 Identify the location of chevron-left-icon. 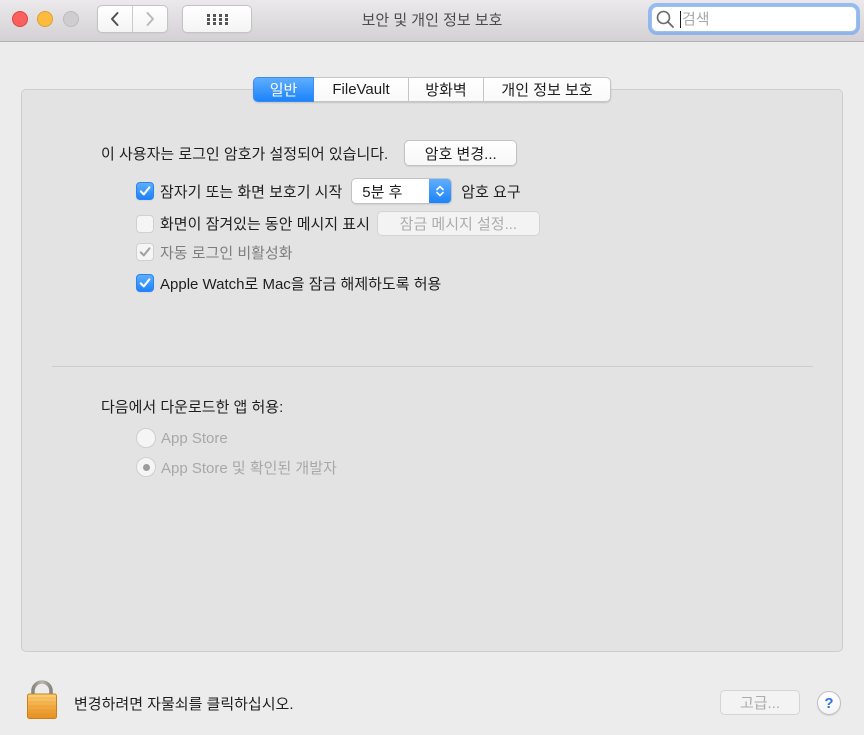
(115, 19).